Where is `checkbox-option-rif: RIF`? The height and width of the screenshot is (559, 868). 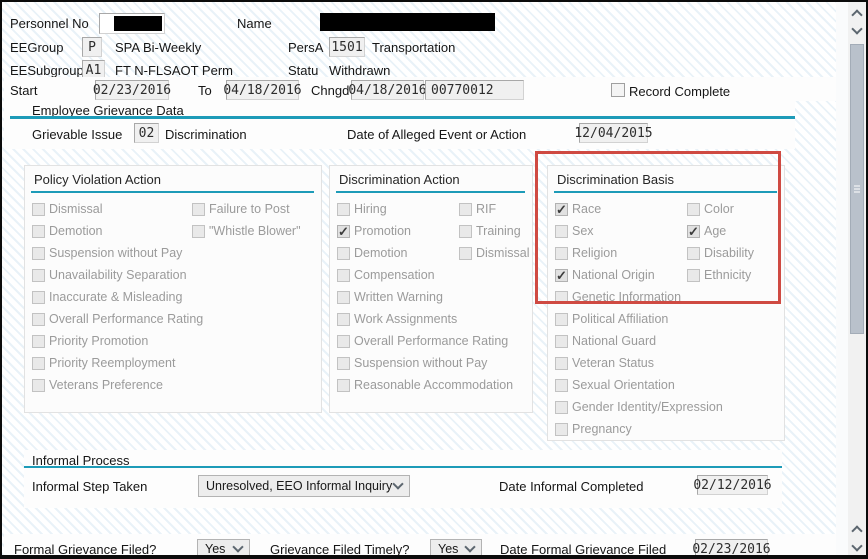
checkbox-option-rif: RIF is located at coordinates (477, 209).